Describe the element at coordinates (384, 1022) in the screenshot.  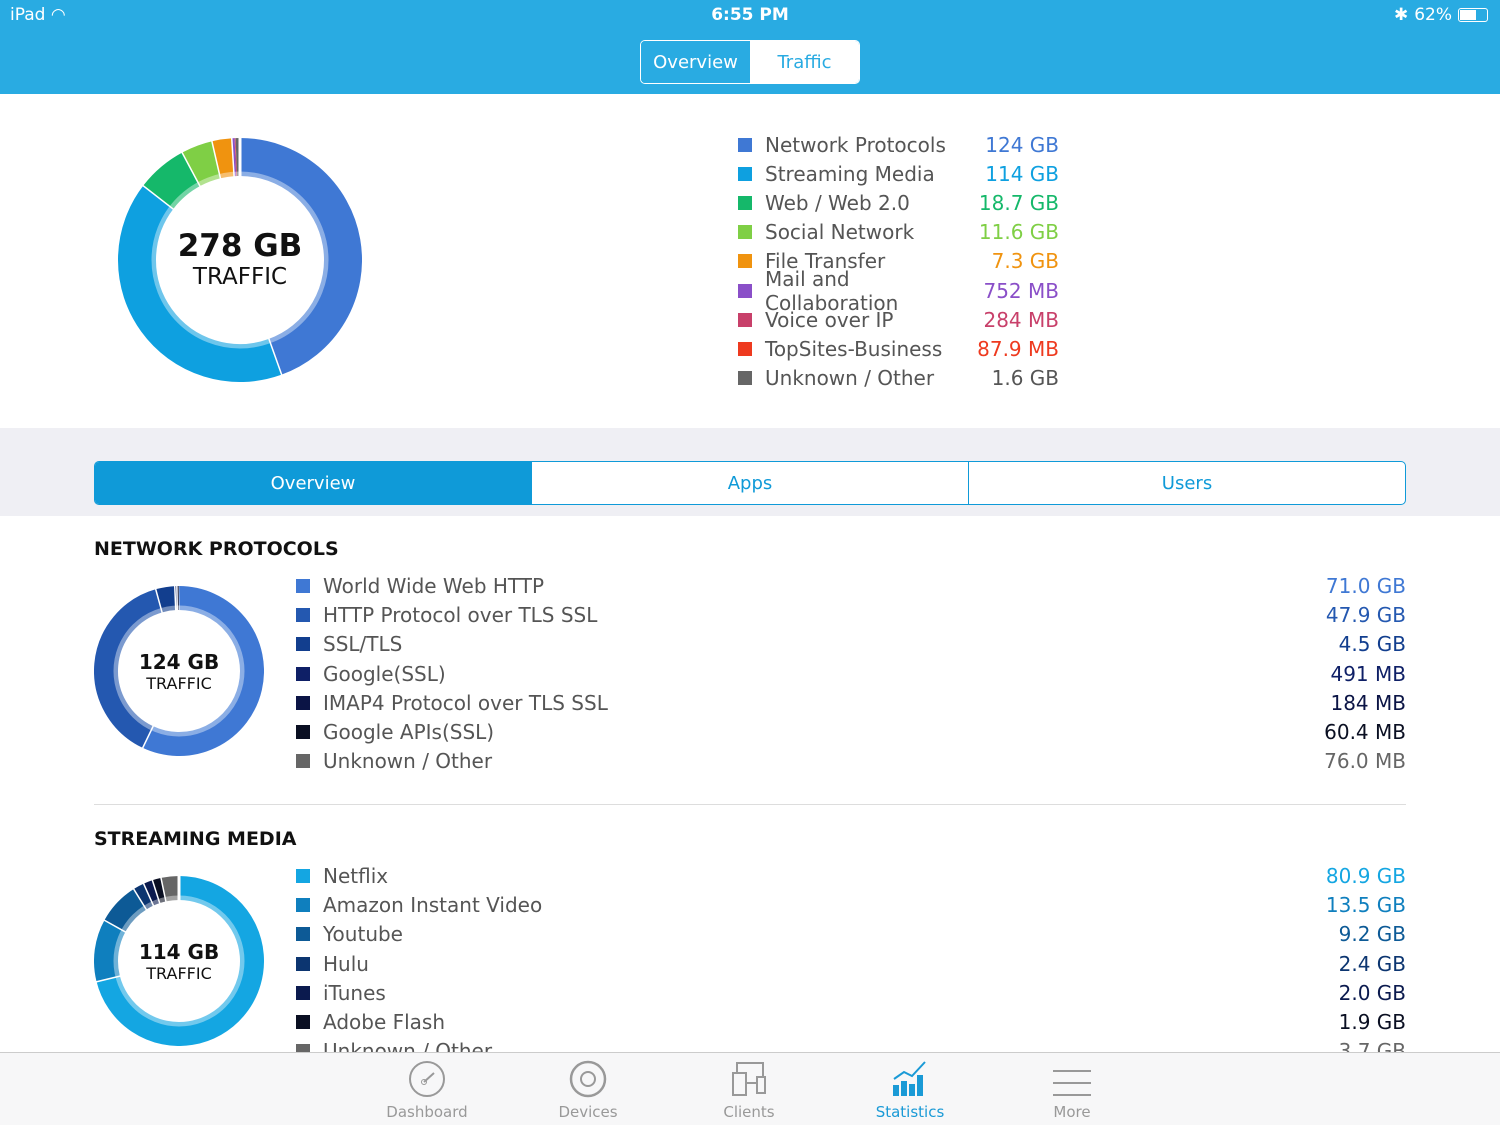
I see `item-label: Adobe Flash` at that location.